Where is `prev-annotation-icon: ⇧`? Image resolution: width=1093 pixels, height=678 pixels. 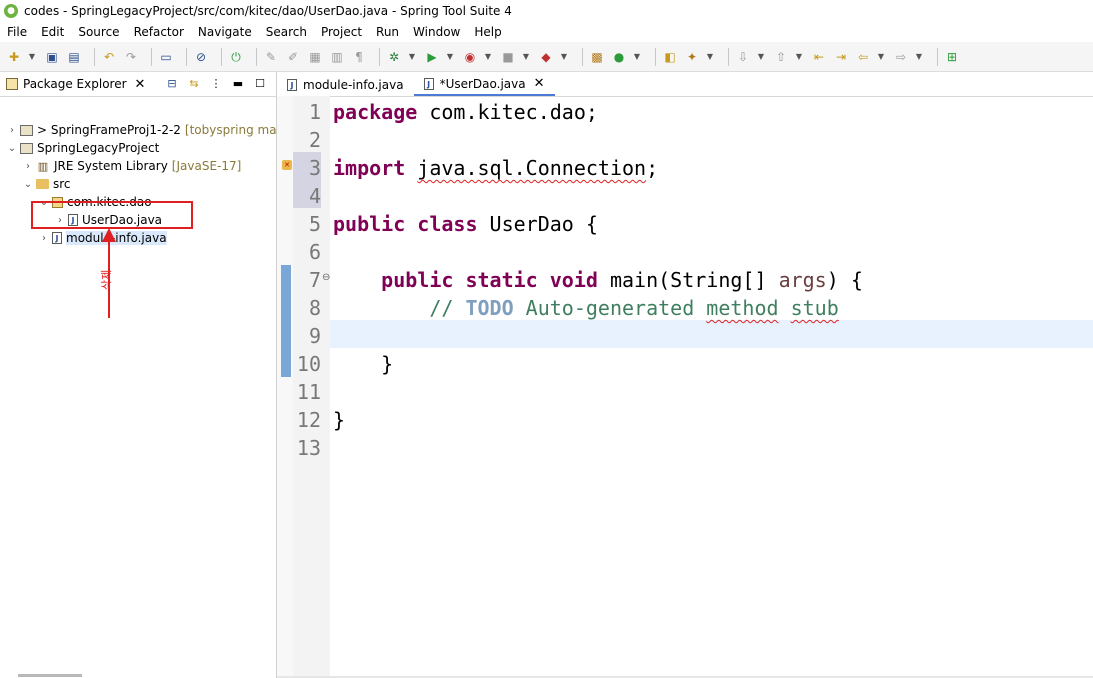 prev-annotation-icon: ⇧ is located at coordinates (781, 57).